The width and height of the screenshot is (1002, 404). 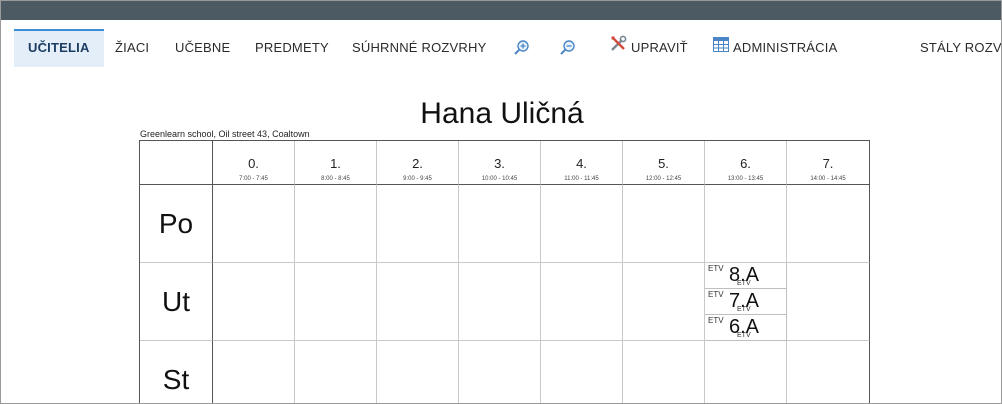 What do you see at coordinates (581, 179) in the screenshot?
I see `period-time: 11:00 - 11:45` at bounding box center [581, 179].